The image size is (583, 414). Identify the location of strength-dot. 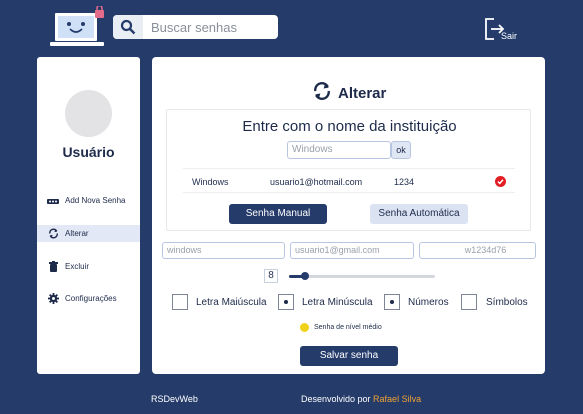
(304, 327).